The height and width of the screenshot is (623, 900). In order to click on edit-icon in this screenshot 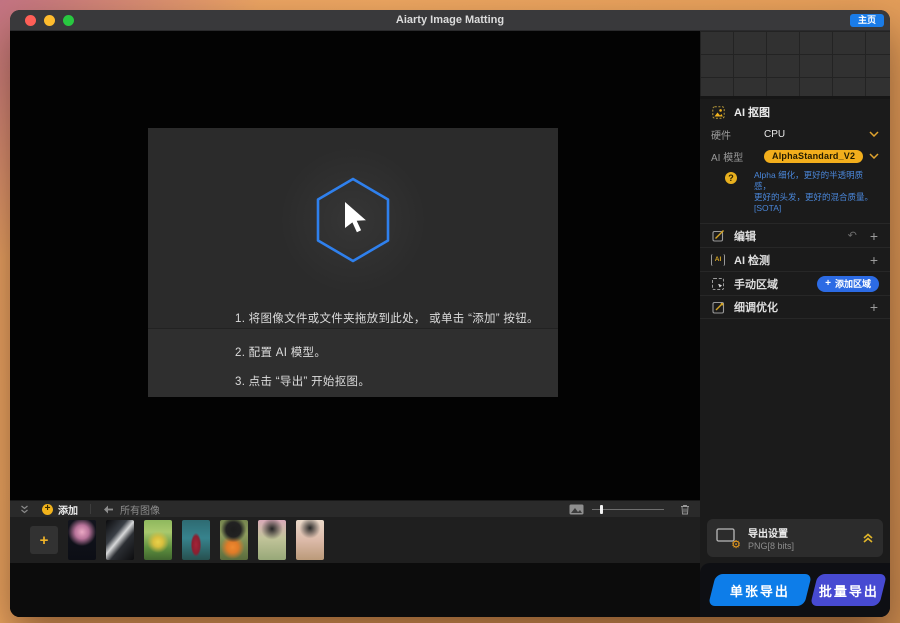, I will do `click(718, 236)`.